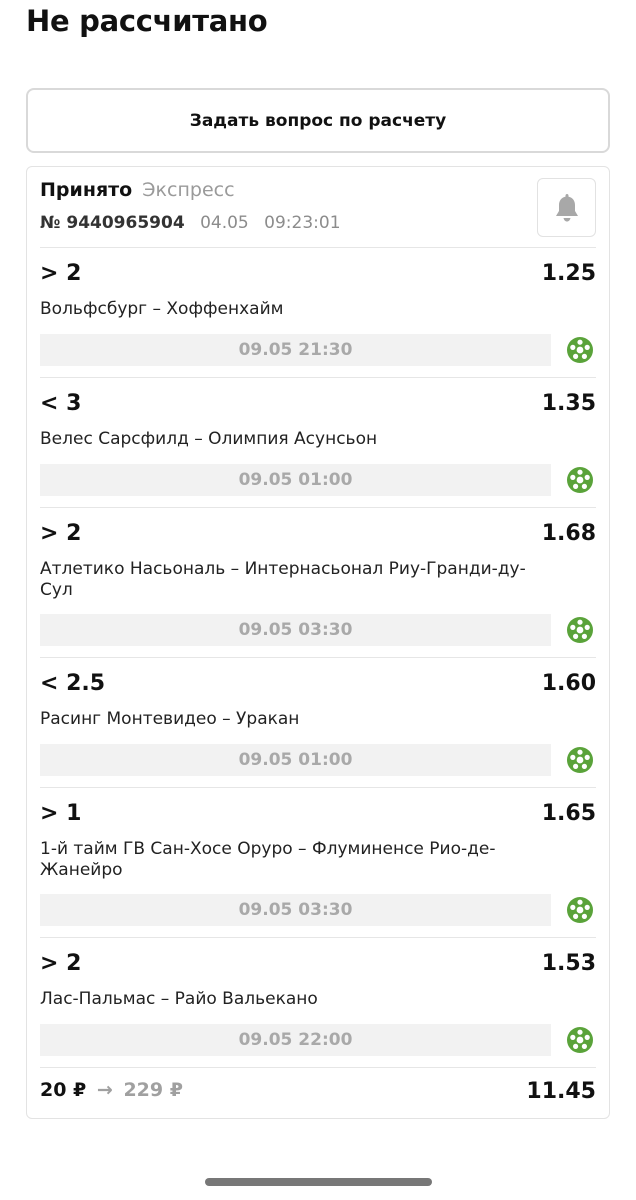 Image resolution: width=636 pixels, height=1200 pixels. I want to click on event-odds: 1.25, so click(568, 273).